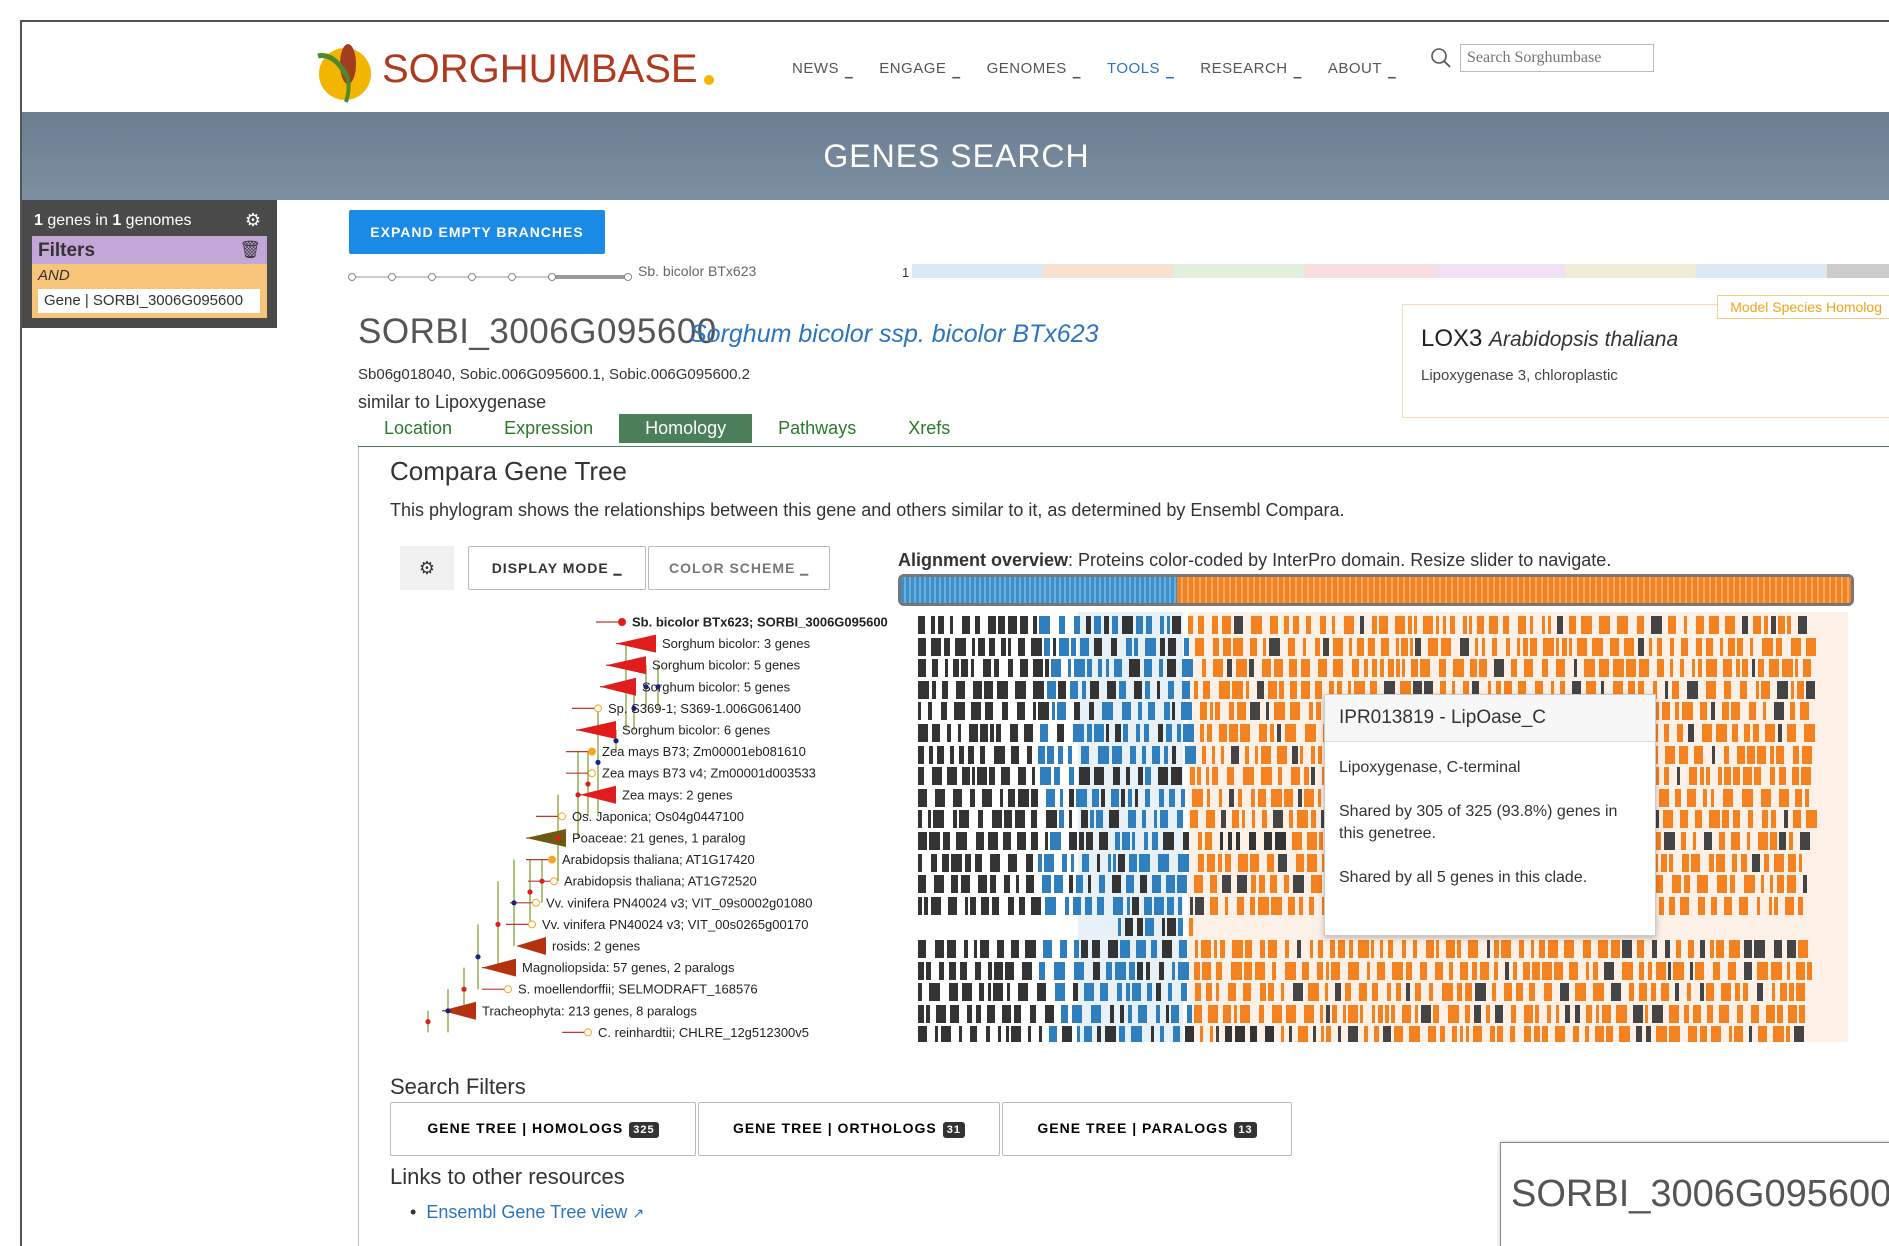  What do you see at coordinates (477, 232) in the screenshot?
I see `expand-empty-branches-button: EXPAND EMPTY BRANCHES` at bounding box center [477, 232].